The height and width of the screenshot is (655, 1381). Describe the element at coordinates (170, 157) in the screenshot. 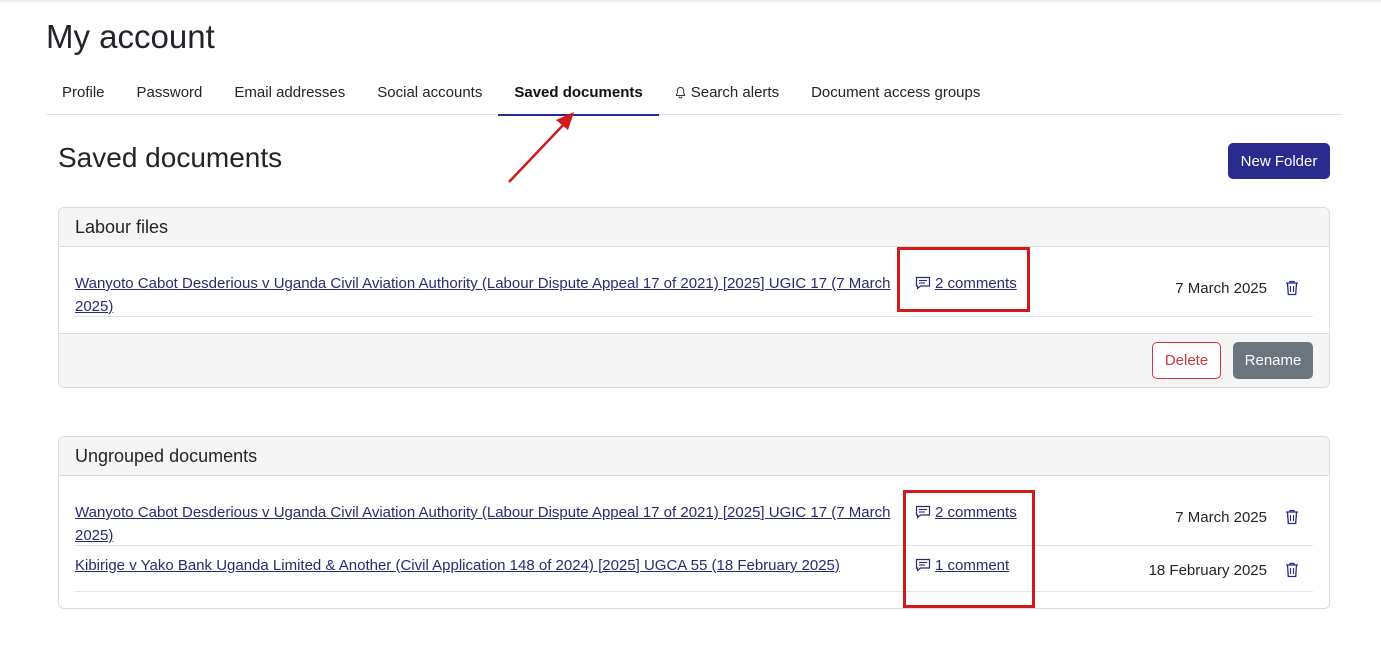

I see `section-title: Saved documents` at that location.